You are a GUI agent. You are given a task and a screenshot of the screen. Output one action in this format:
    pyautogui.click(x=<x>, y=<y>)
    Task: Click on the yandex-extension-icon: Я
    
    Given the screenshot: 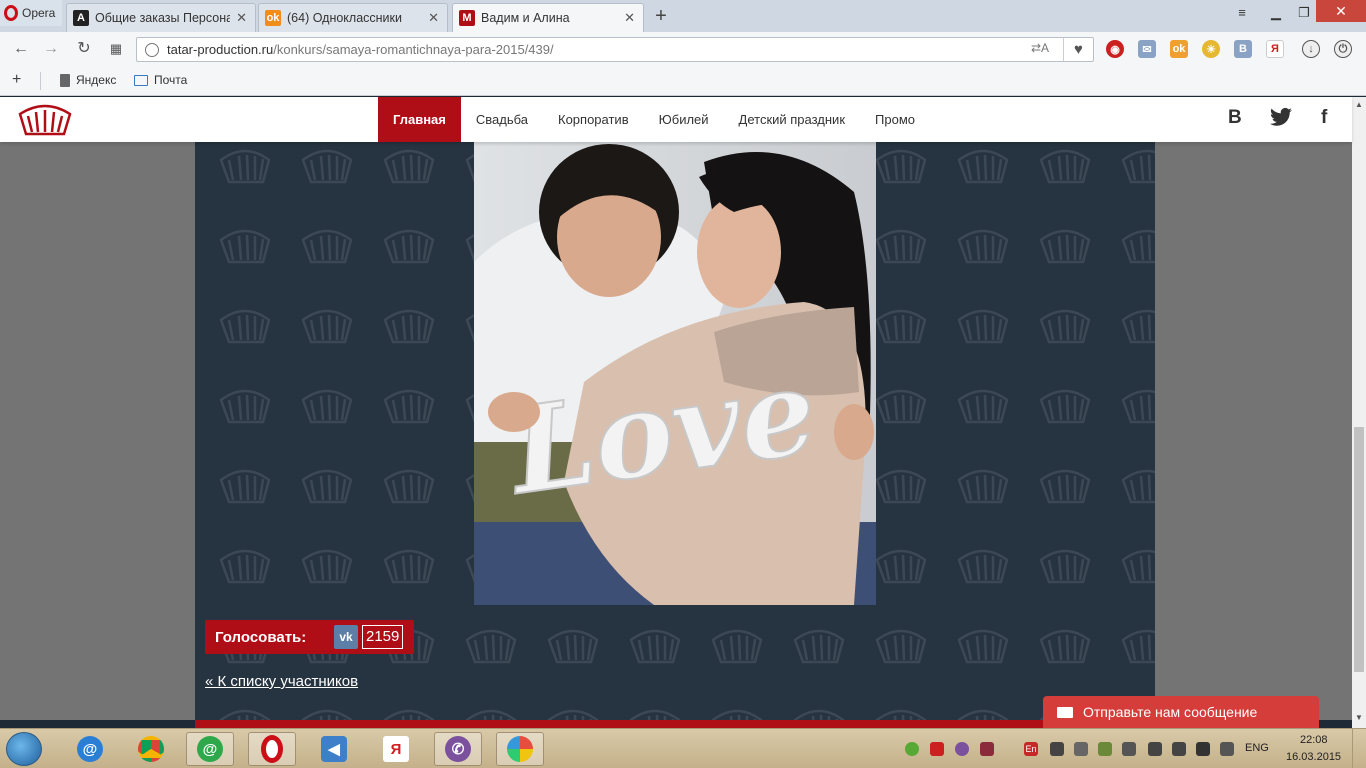 What is the action you would take?
    pyautogui.click(x=1275, y=49)
    